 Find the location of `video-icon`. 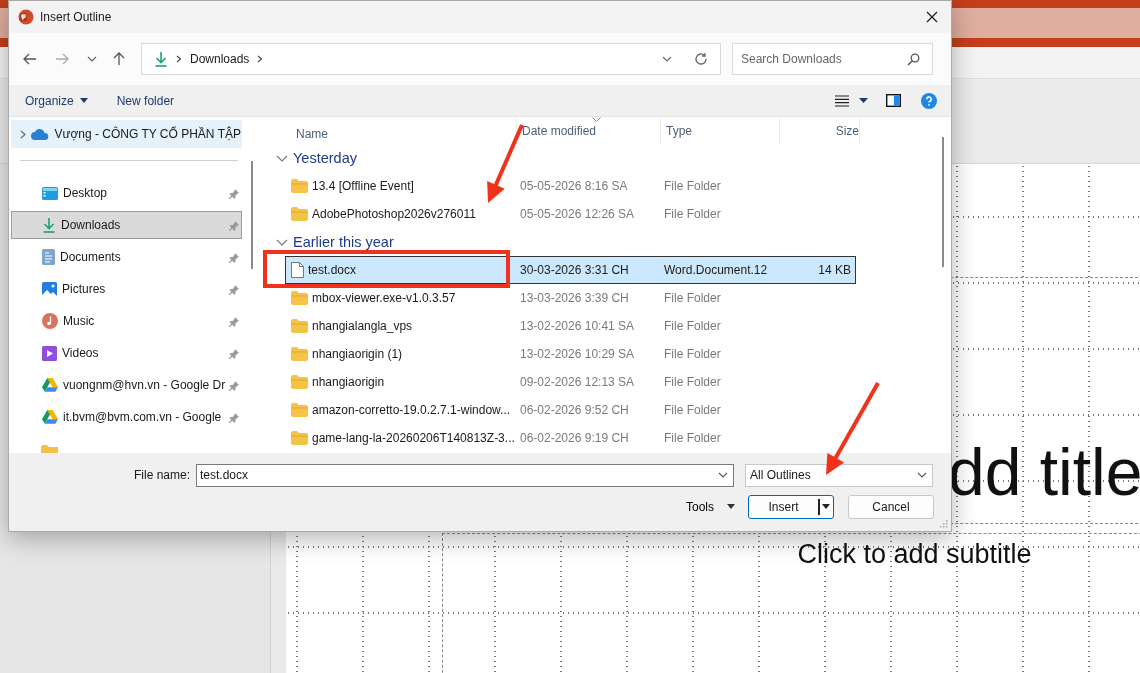

video-icon is located at coordinates (49, 353).